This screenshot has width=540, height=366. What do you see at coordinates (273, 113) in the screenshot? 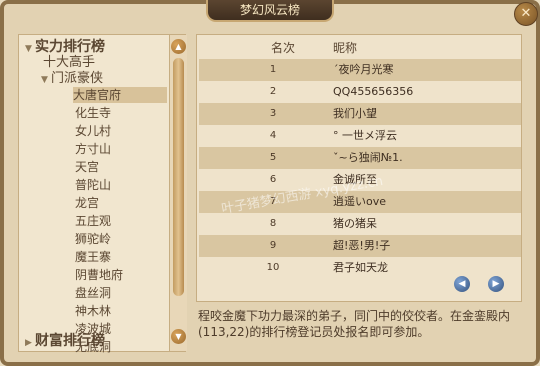
I see `rank-cell: 3` at bounding box center [273, 113].